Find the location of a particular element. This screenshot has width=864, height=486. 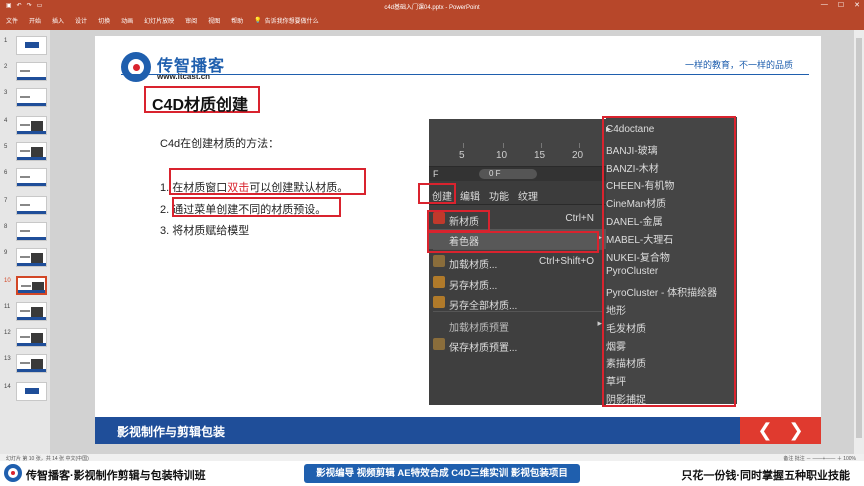

step-2-highlight-box is located at coordinates (256, 207).